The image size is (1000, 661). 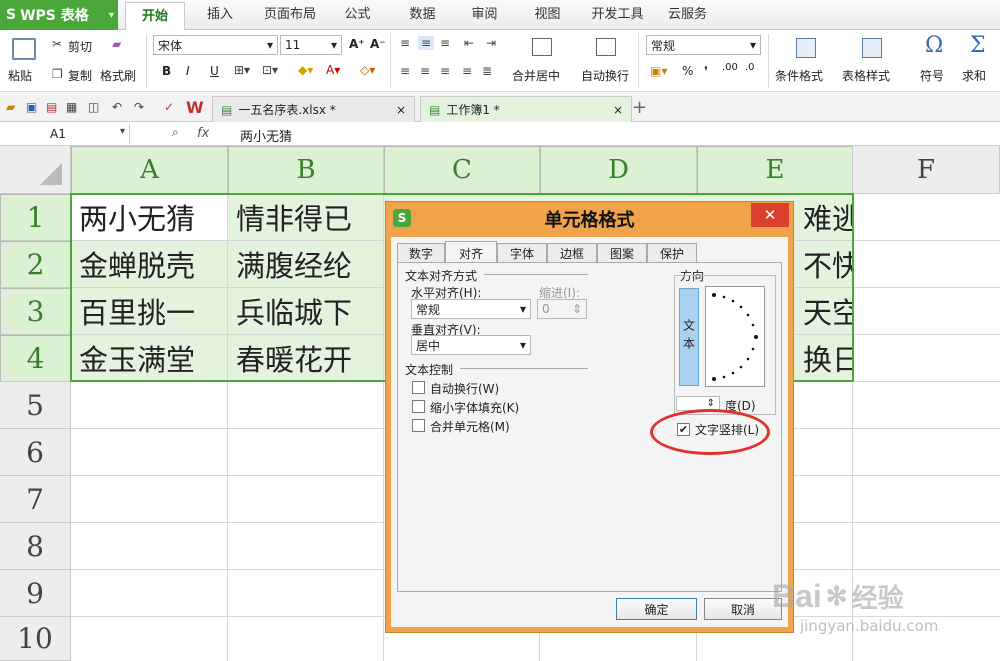 I want to click on merge-center-icon, so click(x=542, y=47).